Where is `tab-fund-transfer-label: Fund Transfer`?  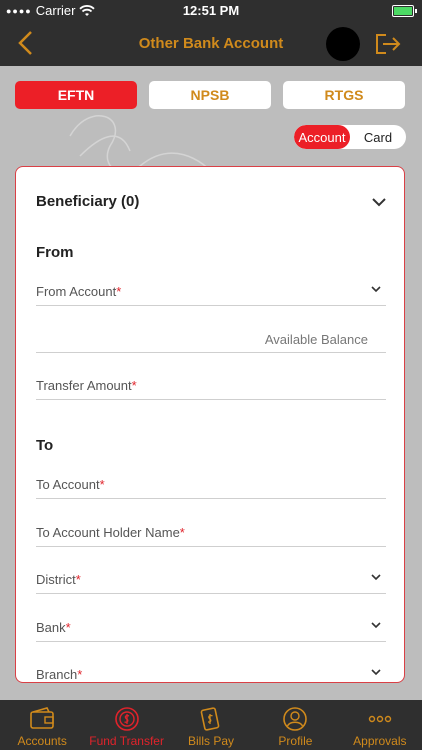
tab-fund-transfer-label: Fund Transfer is located at coordinates (126, 741).